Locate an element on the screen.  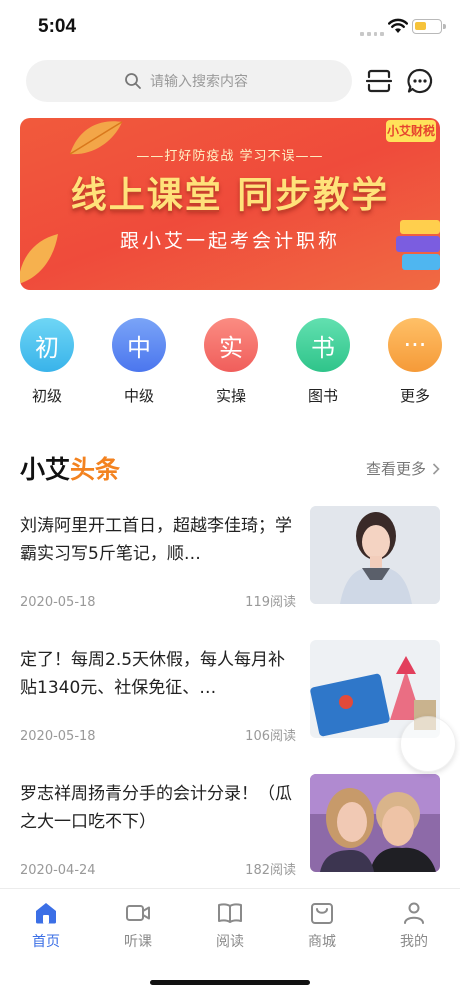
tab-profile: 我的 is located at coordinates (414, 926).